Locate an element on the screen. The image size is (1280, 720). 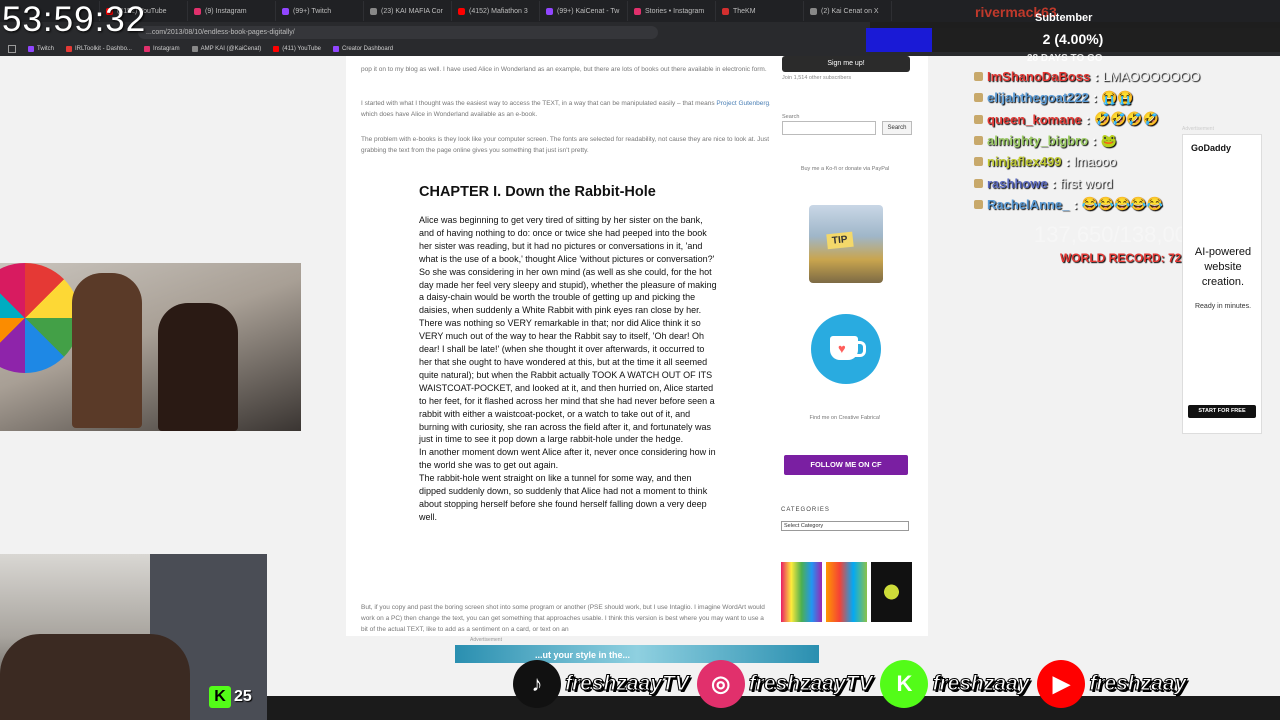
stream-timer: 53:59:32 is located at coordinates (74, 19).